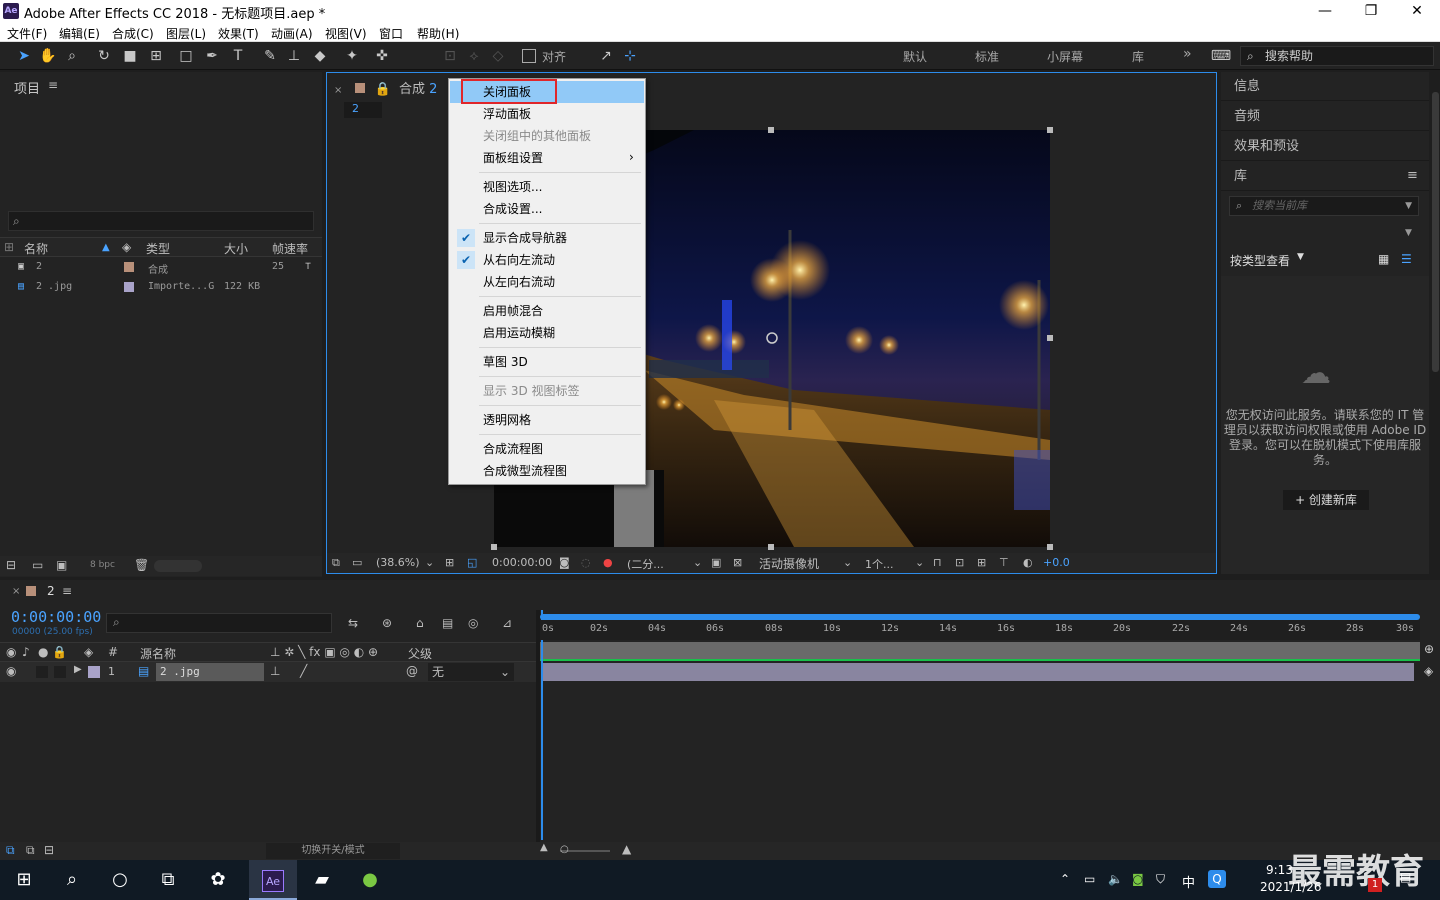 The width and height of the screenshot is (1440, 900). I want to click on col-parent: 父级, so click(420, 653).